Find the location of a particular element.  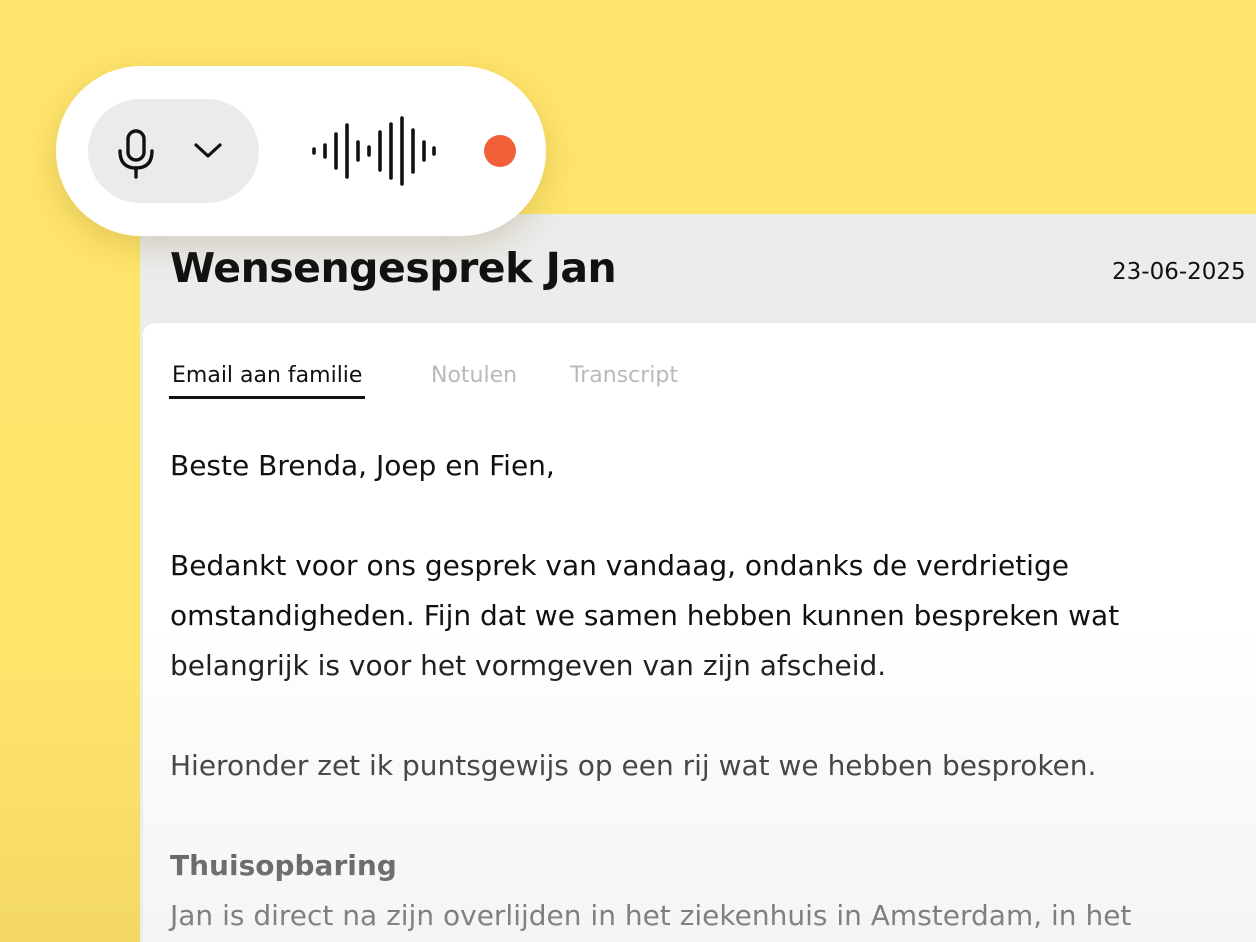

document-date: 23-06-2025 is located at coordinates (1179, 272).